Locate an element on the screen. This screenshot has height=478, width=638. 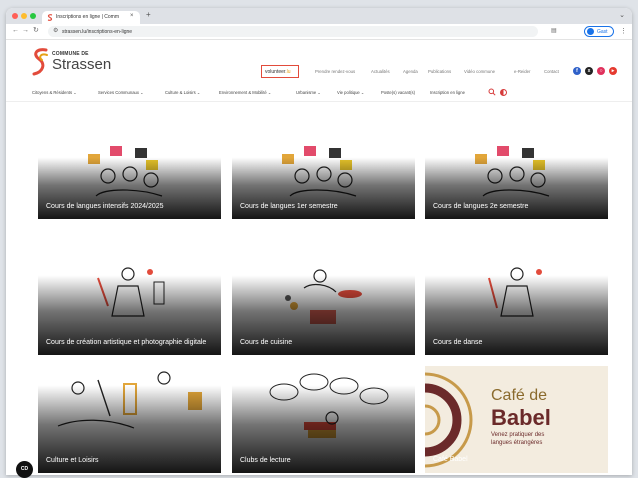
nav-item-inscription: Inscription en ligne is located at coordinates (447, 92).